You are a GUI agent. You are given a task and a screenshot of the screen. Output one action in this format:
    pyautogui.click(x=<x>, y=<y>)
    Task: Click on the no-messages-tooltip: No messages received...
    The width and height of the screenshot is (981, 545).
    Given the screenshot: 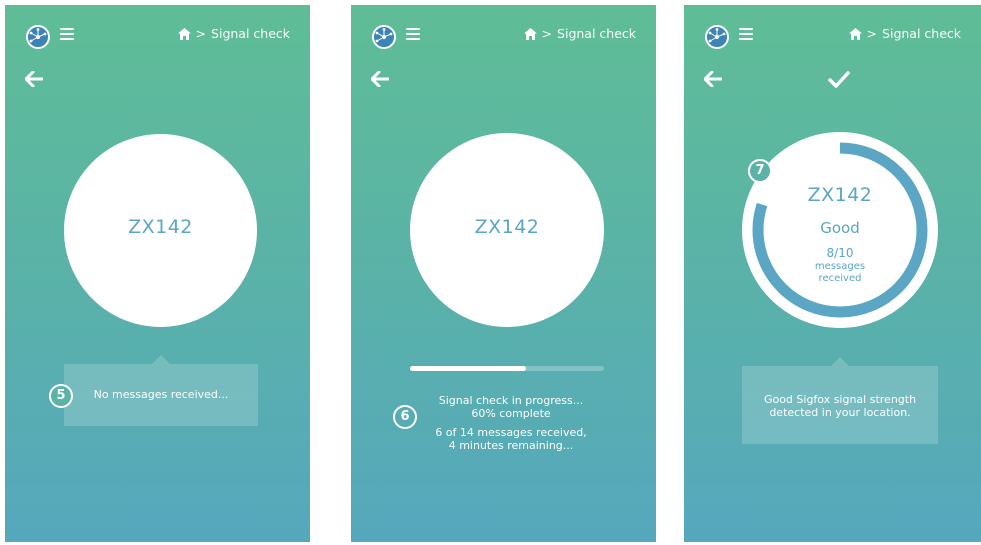 What is the action you would take?
    pyautogui.click(x=161, y=390)
    